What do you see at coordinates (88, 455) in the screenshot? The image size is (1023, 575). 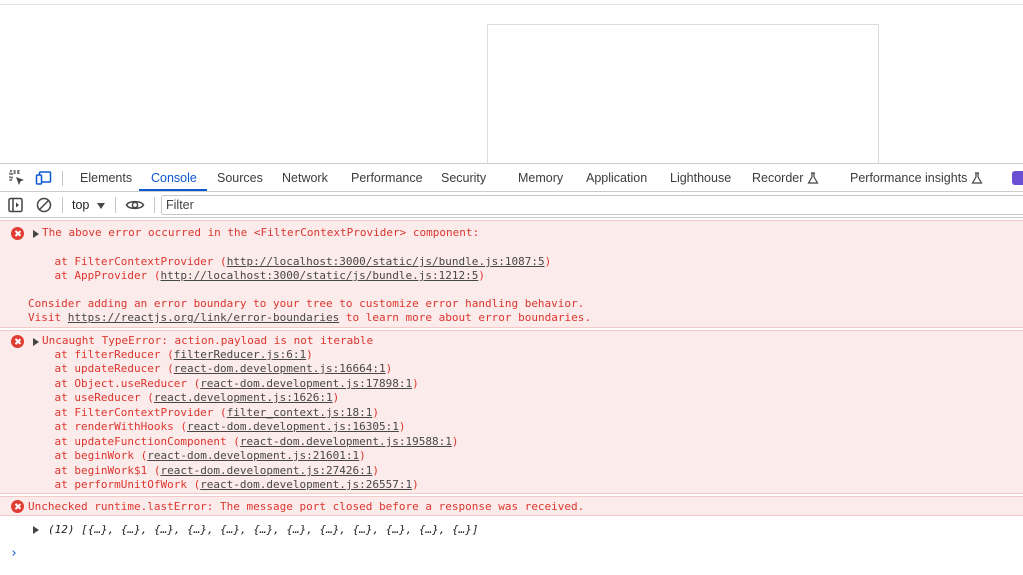 I see `stack-frame-text: at beginWork (` at bounding box center [88, 455].